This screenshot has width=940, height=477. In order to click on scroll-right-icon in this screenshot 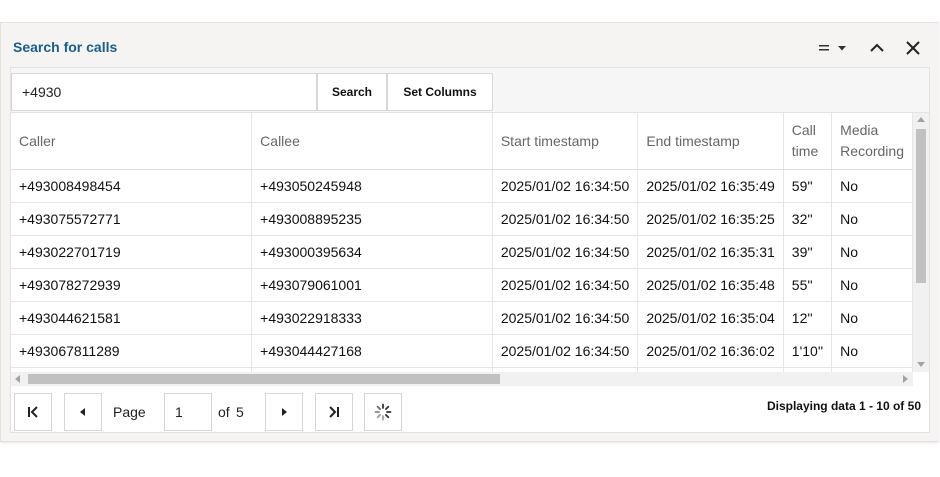, I will do `click(906, 379)`.